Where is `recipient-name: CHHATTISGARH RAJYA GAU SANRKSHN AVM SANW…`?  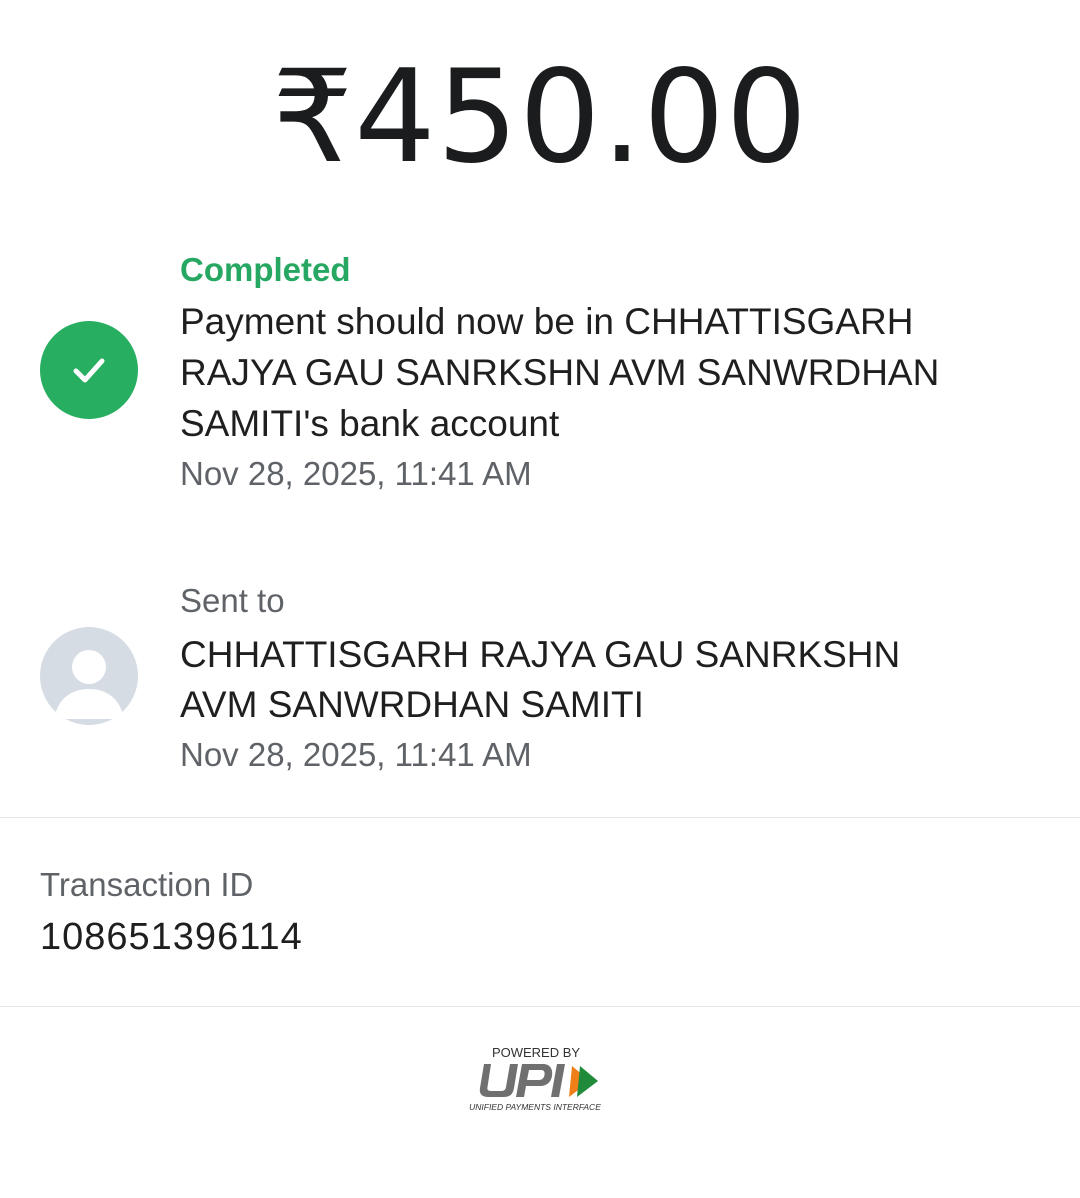
recipient-name: CHHATTISGARH RAJYA GAU SANRKSHN AVM SANW… is located at coordinates (540, 679).